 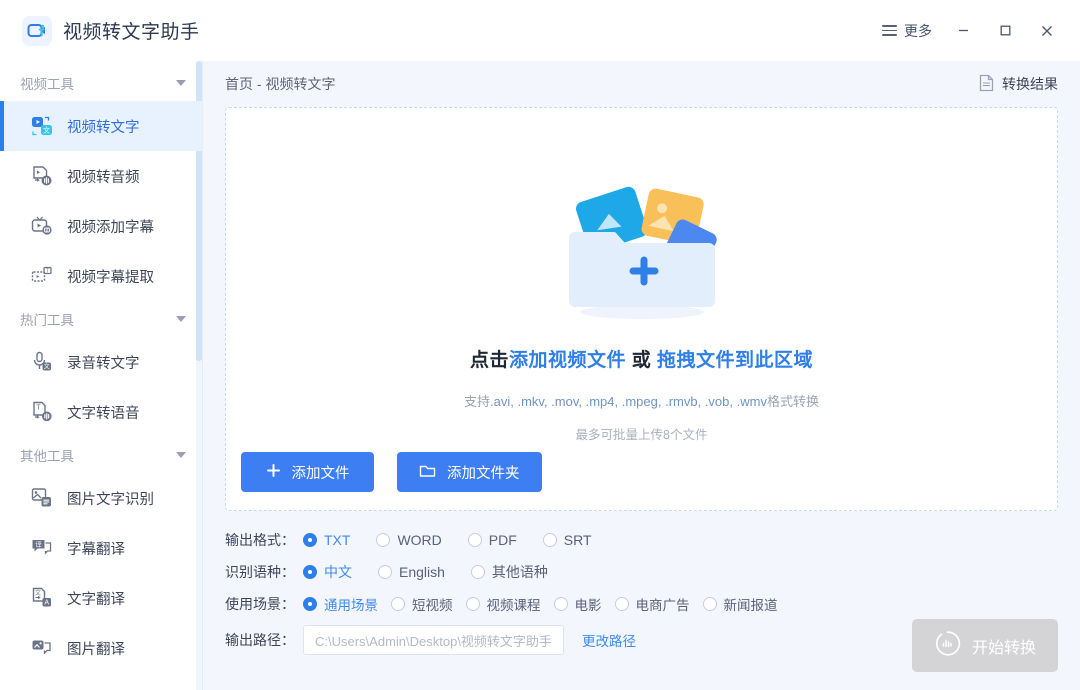 What do you see at coordinates (110, 277) in the screenshot?
I see `sidebar-item-label: 视频字幕提取` at bounding box center [110, 277].